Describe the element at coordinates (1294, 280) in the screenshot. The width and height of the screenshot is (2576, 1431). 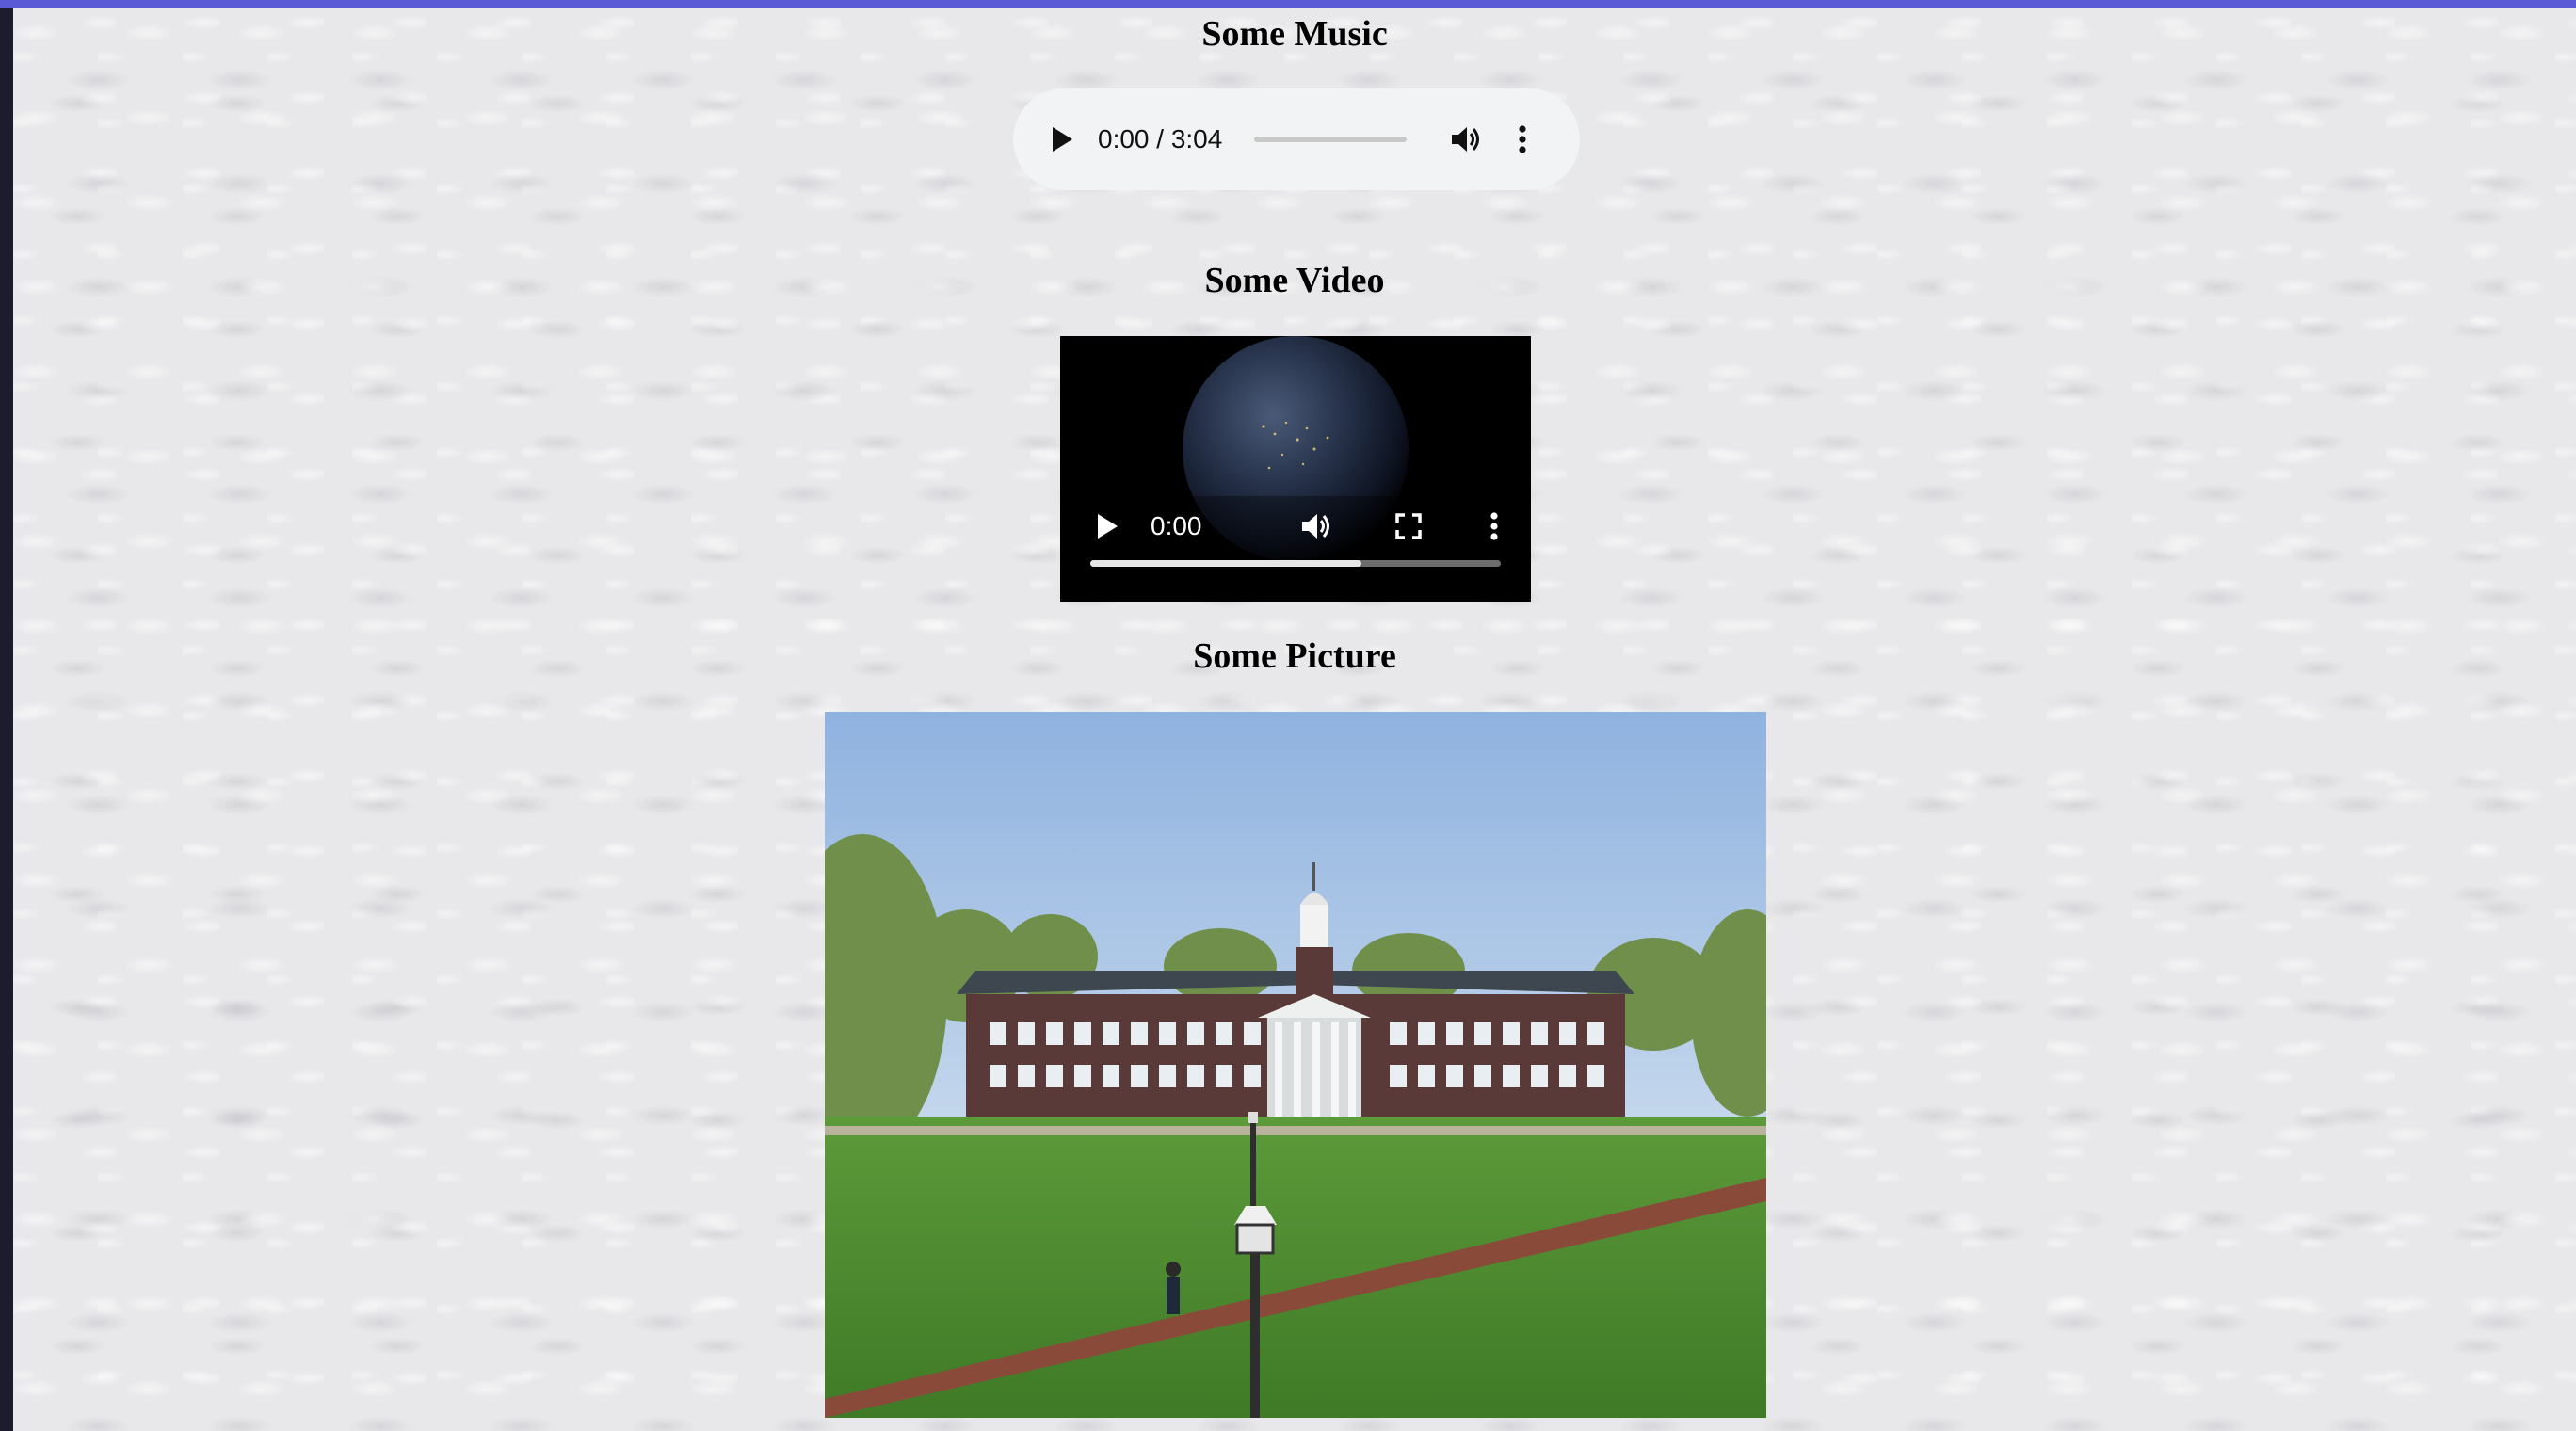
I see `video-heading: Some Video` at that location.